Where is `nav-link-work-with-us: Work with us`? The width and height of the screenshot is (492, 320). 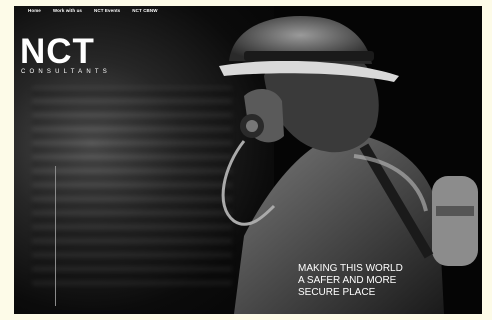
nav-link-work-with-us: Work with us is located at coordinates (67, 10).